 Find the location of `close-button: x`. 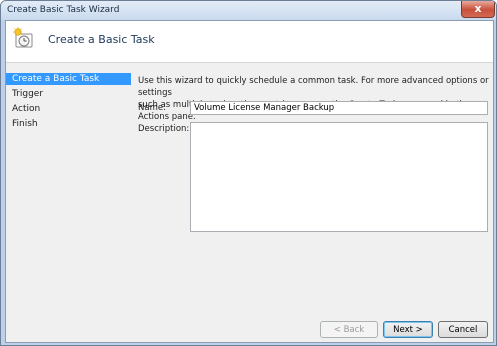

close-button: x is located at coordinates (478, 9).